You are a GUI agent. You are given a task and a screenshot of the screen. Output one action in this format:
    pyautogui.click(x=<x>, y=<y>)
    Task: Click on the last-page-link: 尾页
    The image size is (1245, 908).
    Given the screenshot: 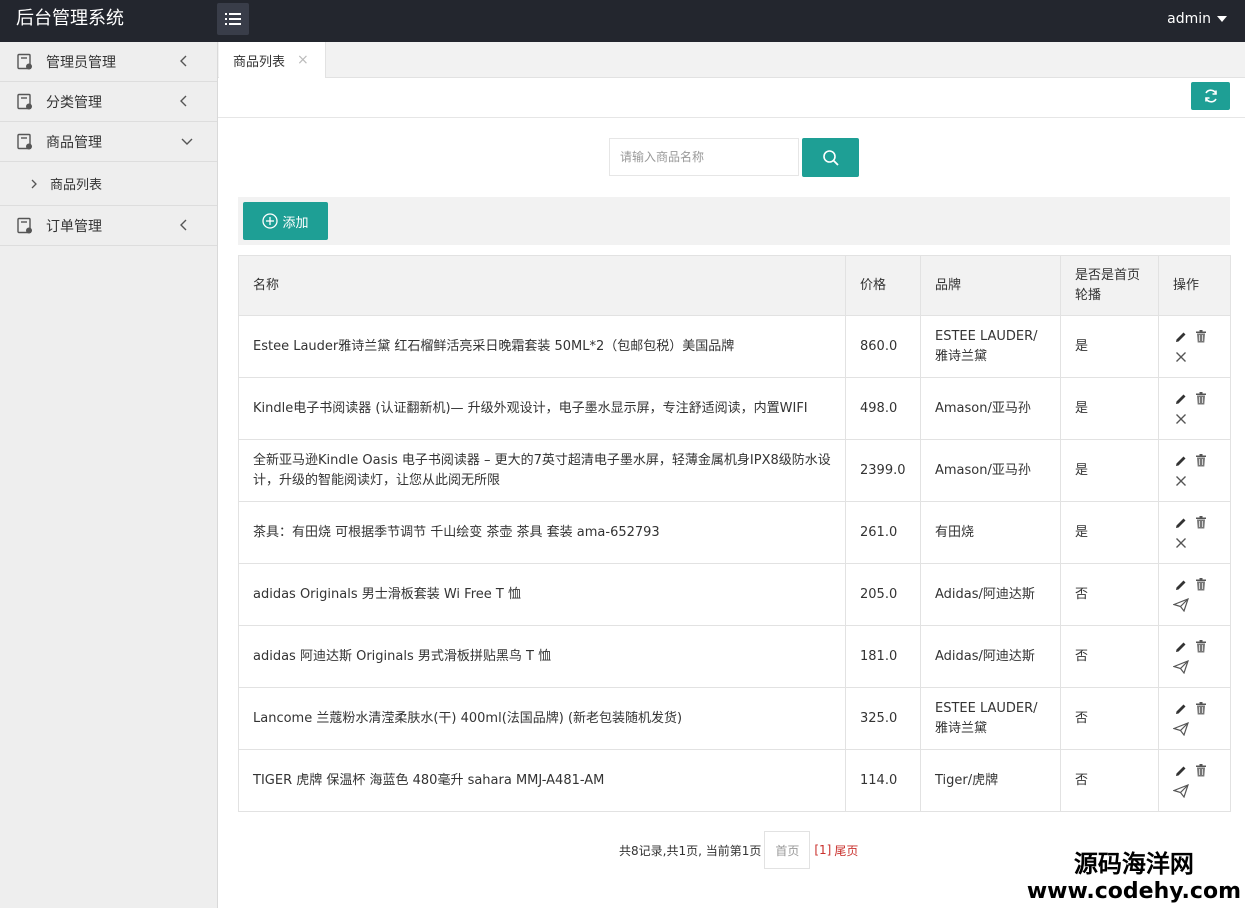 What is the action you would take?
    pyautogui.click(x=846, y=850)
    